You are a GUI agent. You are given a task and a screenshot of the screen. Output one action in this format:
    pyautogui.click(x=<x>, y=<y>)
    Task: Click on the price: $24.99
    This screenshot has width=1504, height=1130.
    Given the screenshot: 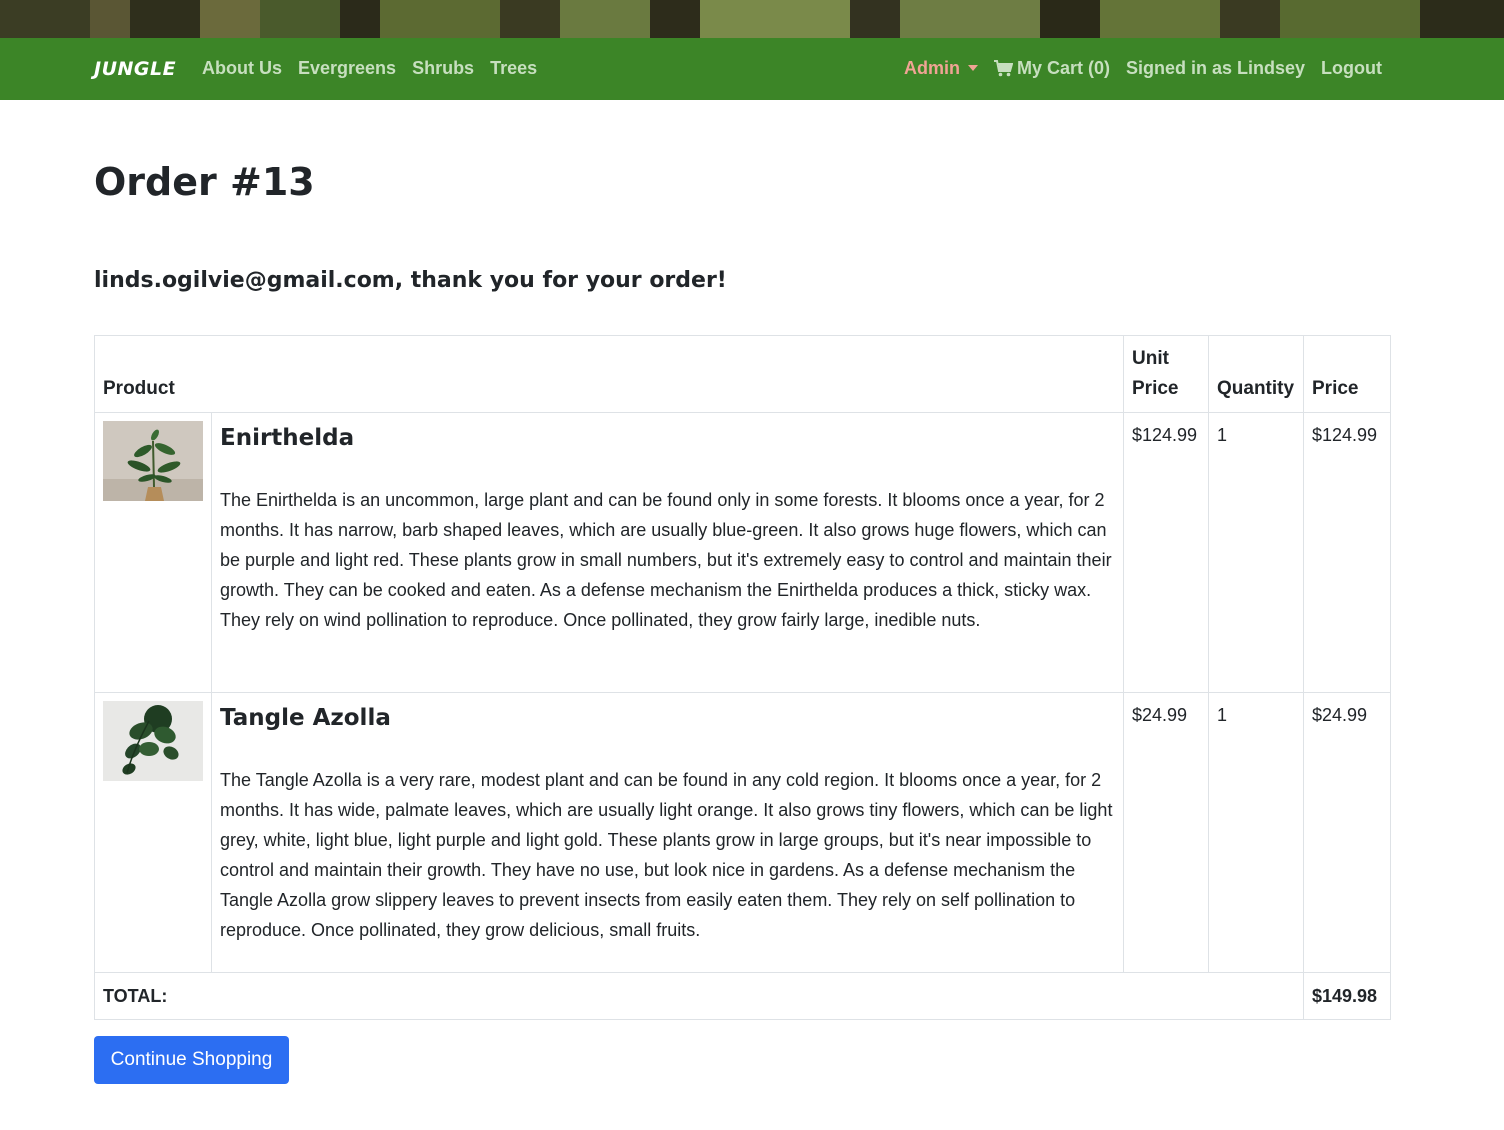 What is the action you would take?
    pyautogui.click(x=1340, y=715)
    